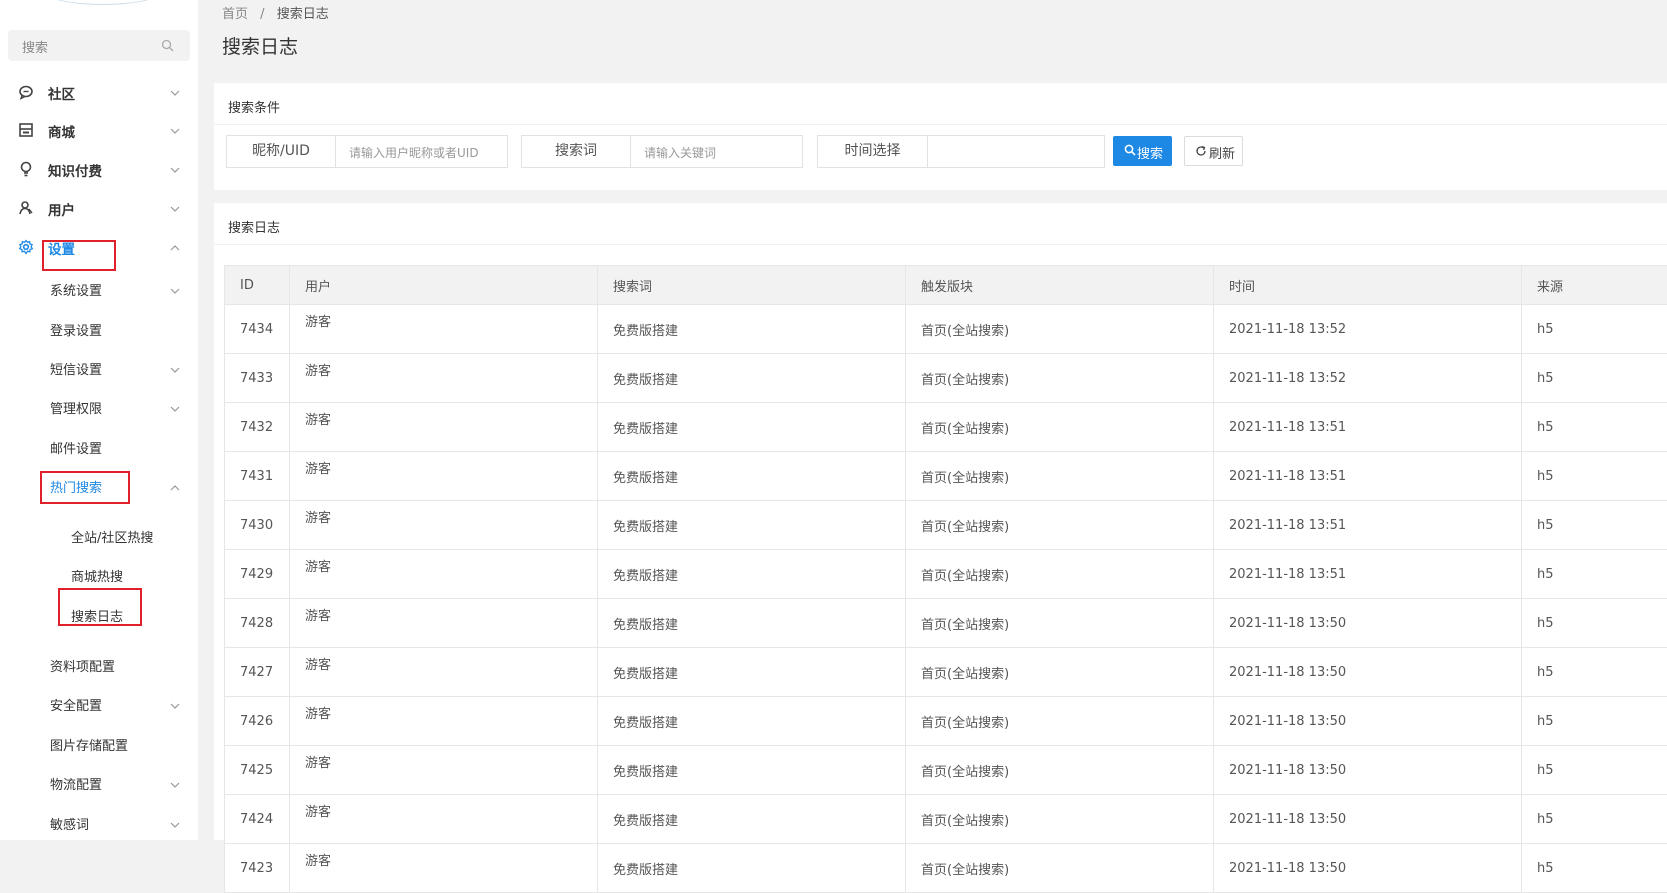 The width and height of the screenshot is (1667, 893). I want to click on cell-id: 7429, so click(257, 574).